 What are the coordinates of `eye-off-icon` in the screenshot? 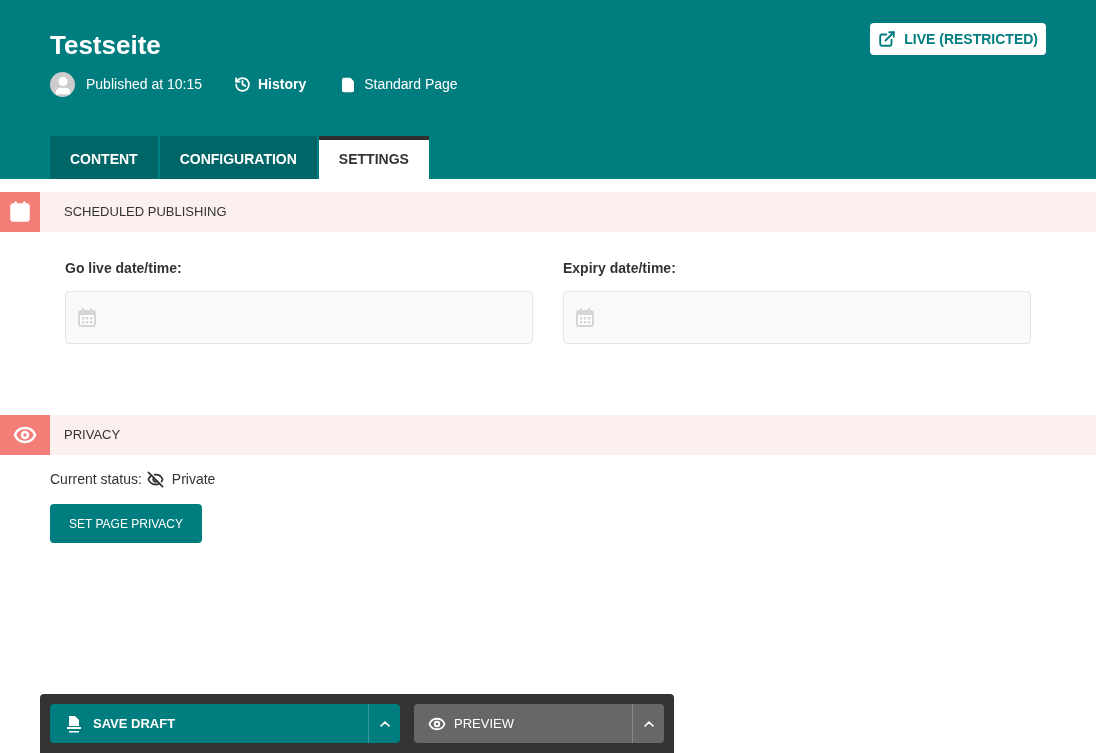 It's located at (155, 479).